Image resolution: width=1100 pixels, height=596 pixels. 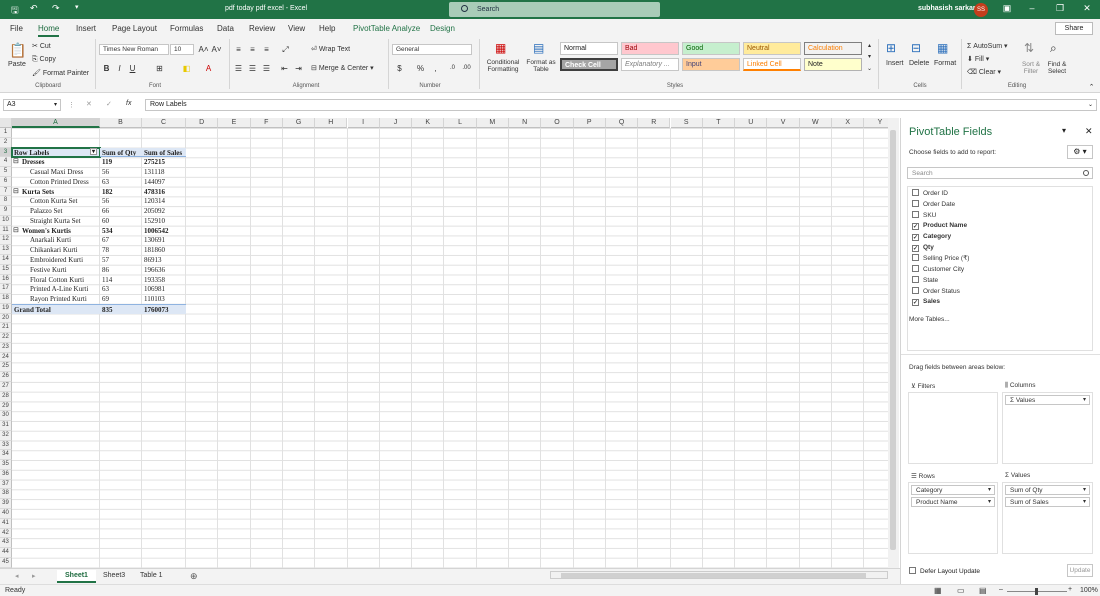 What do you see at coordinates (121, 280) in the screenshot?
I see `pivot-qty-cell: 114` at bounding box center [121, 280].